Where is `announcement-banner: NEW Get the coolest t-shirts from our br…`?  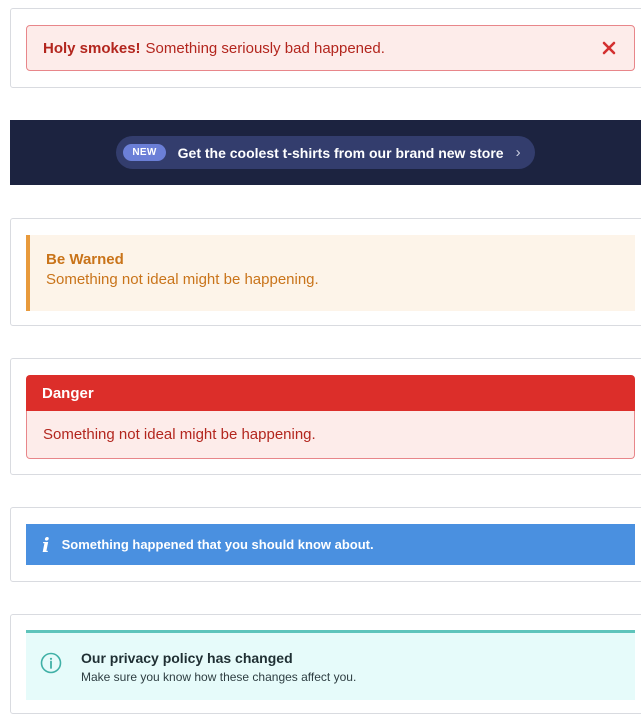
announcement-banner: NEW Get the coolest t-shirts from our br… is located at coordinates (325, 152).